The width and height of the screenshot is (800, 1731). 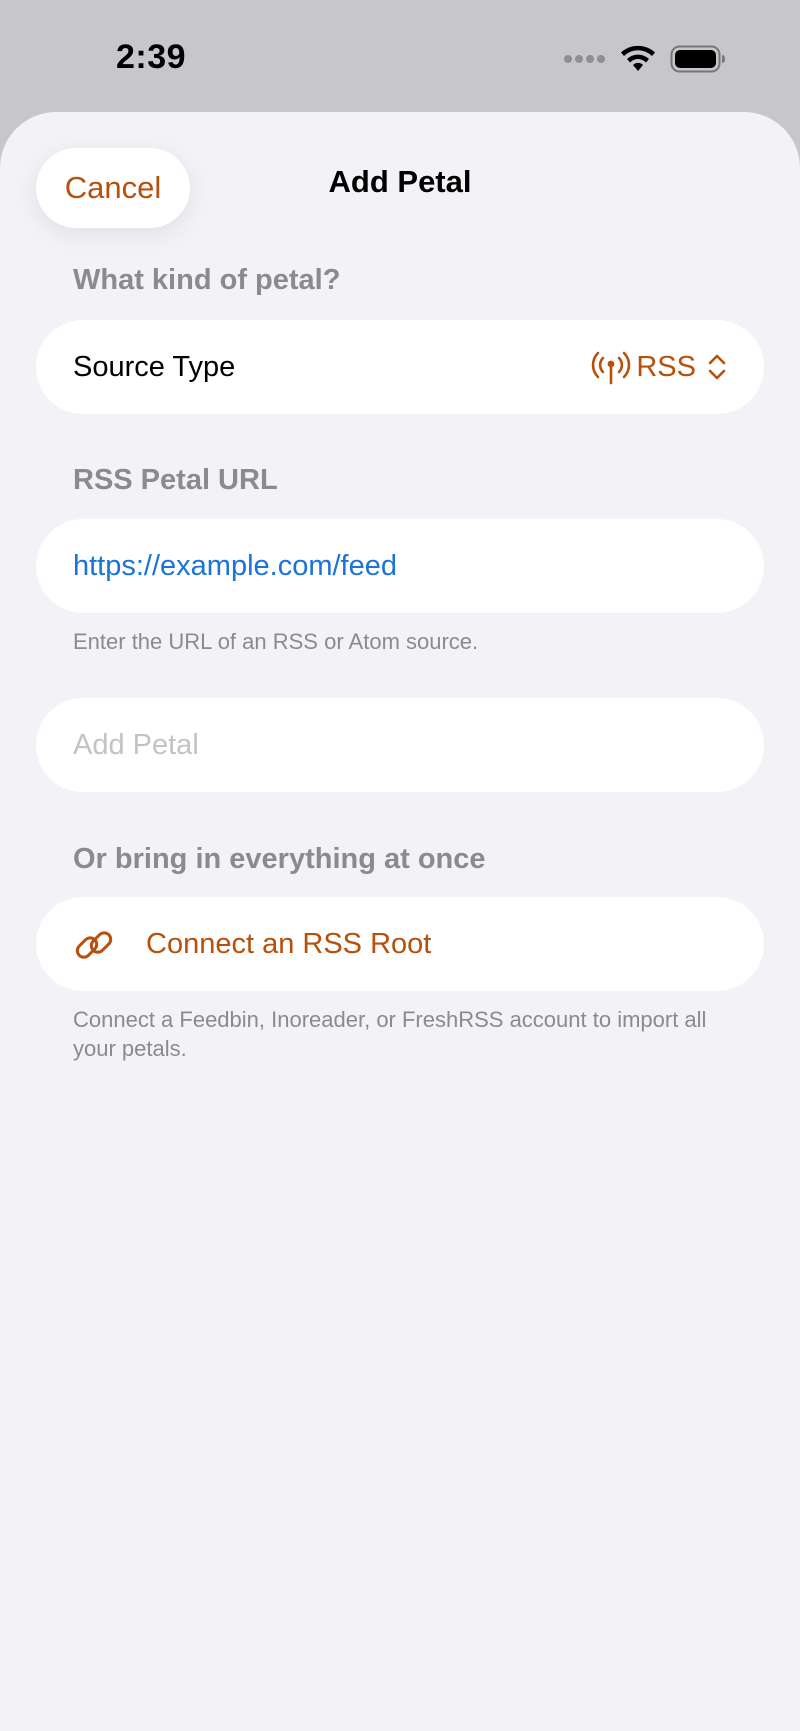 I want to click on source-type-picker: RSS, so click(x=659, y=367).